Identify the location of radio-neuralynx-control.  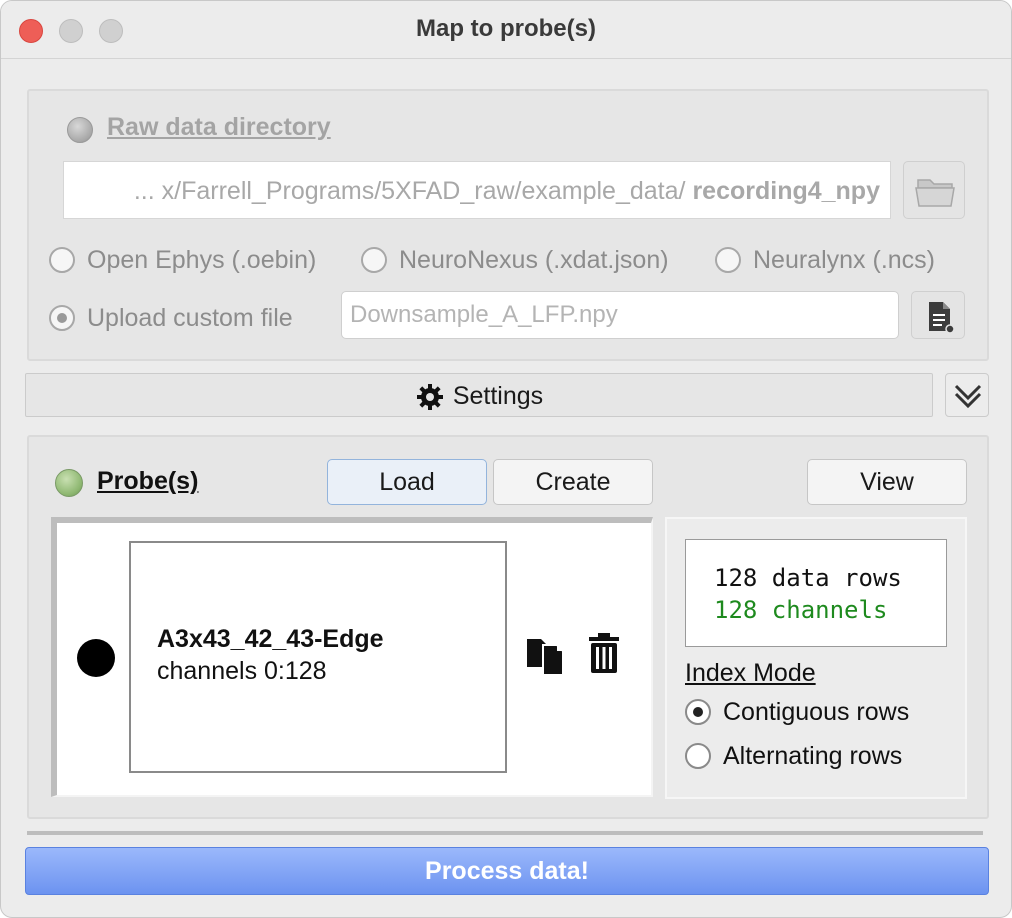
(728, 260).